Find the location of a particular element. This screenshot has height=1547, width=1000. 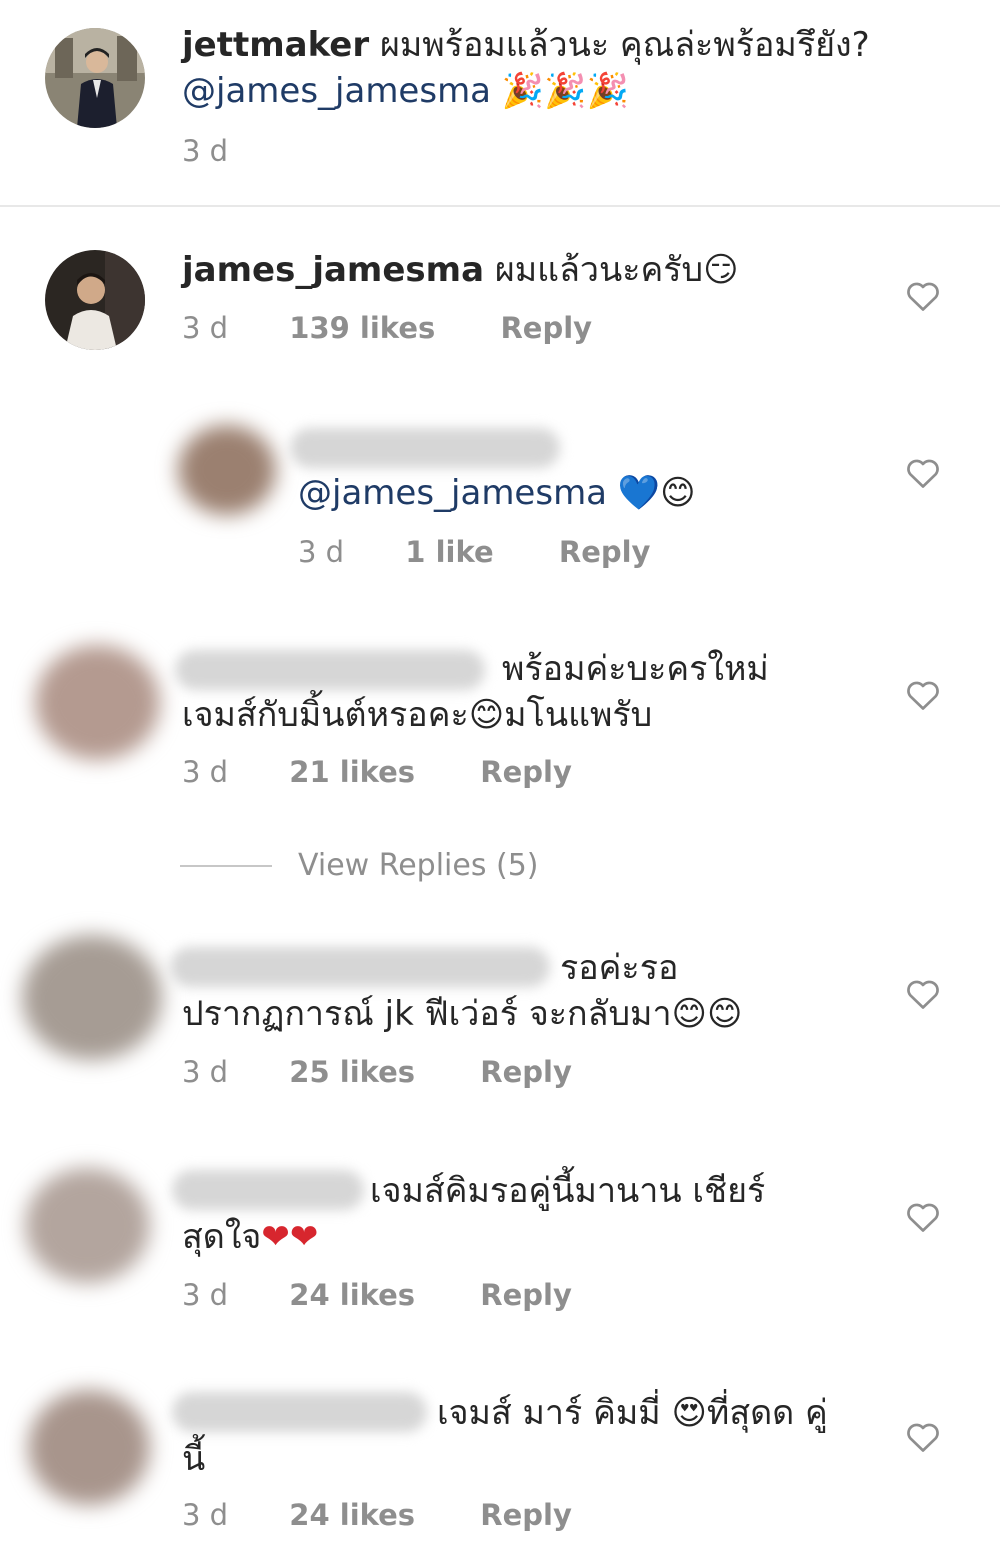

reply-item: @james_jamesma 💙😊 3 d 1 like Reply is located at coordinates (500, 510).